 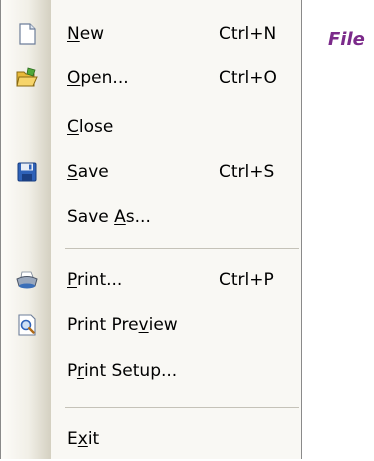 I want to click on menu-item-close-label: Close, so click(x=90, y=127).